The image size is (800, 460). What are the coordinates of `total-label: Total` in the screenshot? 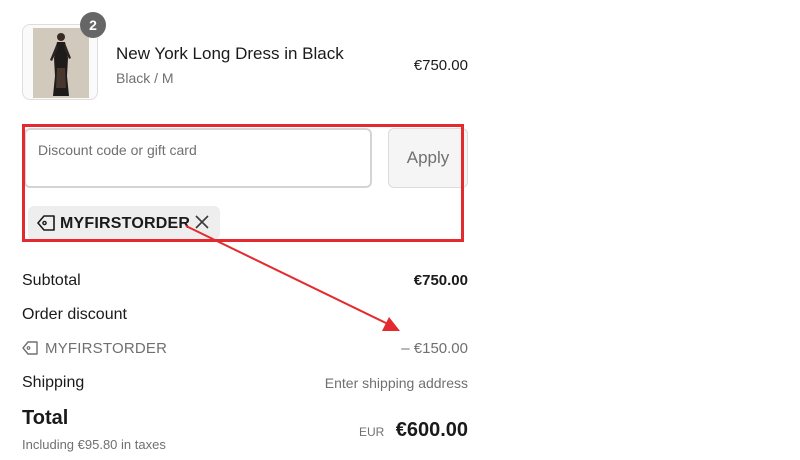 It's located at (45, 418).